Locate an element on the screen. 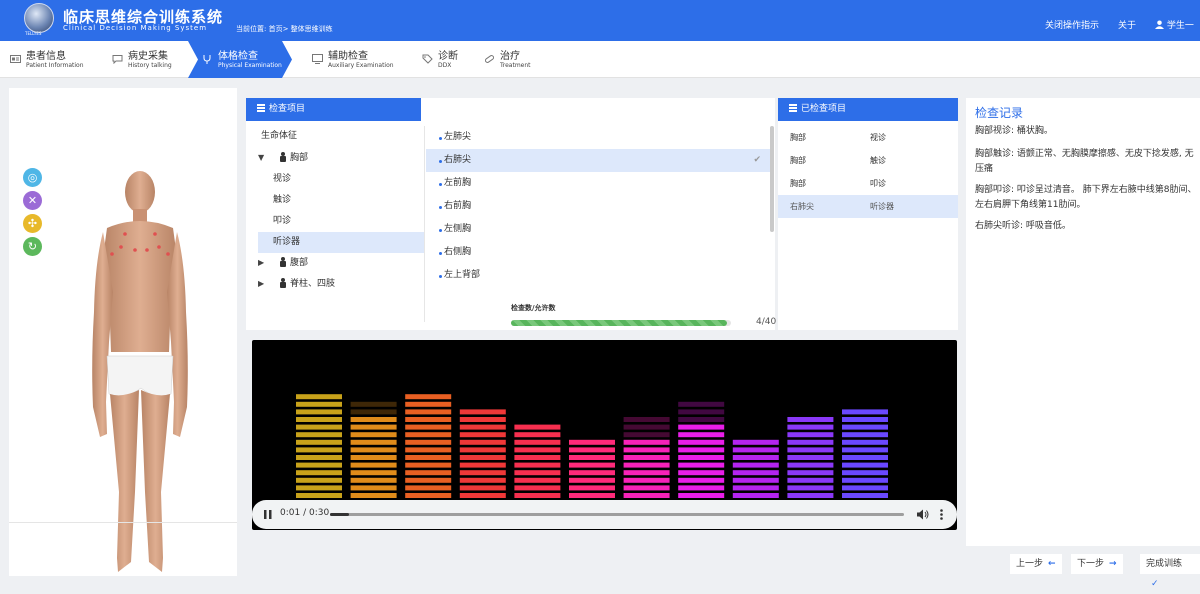 The image size is (1200, 594). checked-method: 视诊 is located at coordinates (878, 137).